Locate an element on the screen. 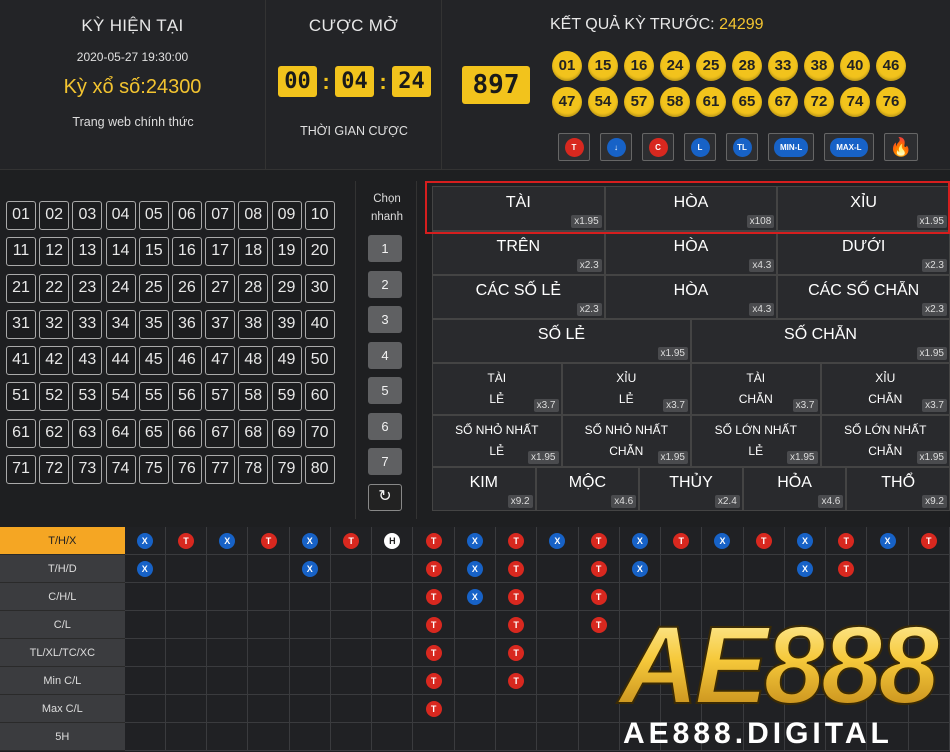 The width and height of the screenshot is (950, 752). number-cell: 53 is located at coordinates (87, 397).